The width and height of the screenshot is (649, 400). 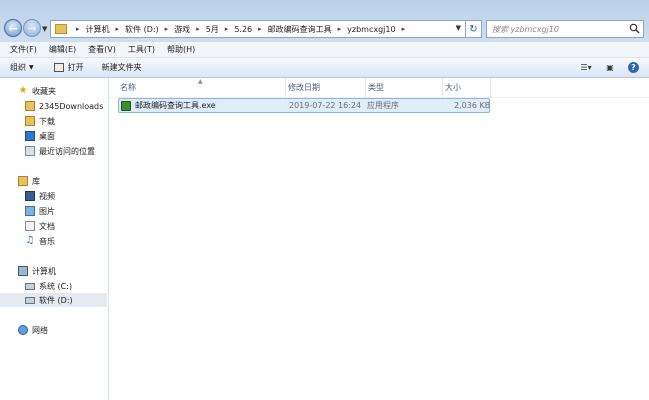 I want to click on organize-button: 组织 ▼, so click(x=22, y=67).